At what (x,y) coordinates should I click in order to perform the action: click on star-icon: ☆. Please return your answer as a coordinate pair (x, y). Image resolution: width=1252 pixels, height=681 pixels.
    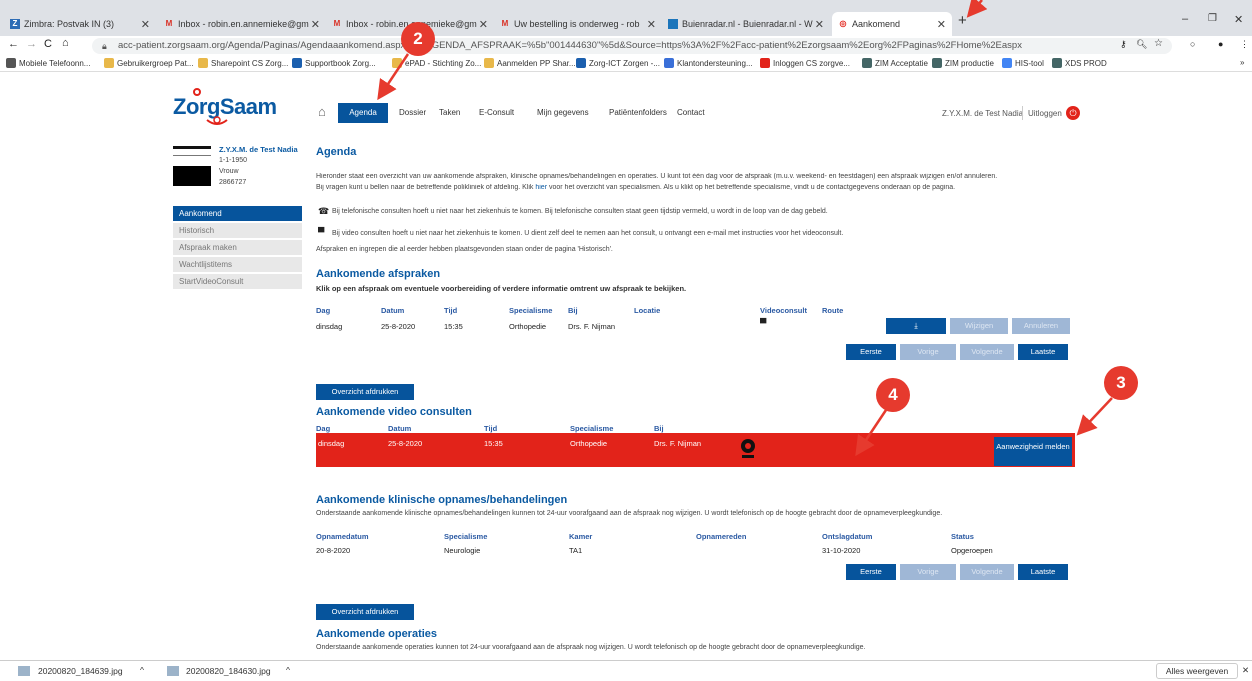
    Looking at the image, I should click on (1158, 43).